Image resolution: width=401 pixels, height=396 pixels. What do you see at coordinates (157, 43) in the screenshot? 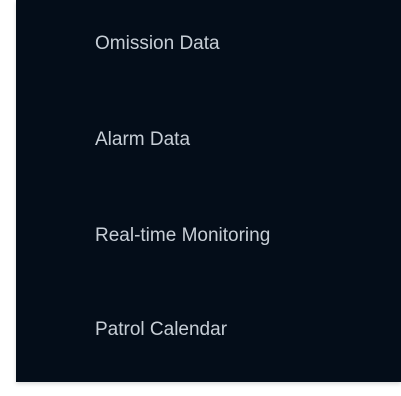
I see `menu-item-label: Omission Data` at bounding box center [157, 43].